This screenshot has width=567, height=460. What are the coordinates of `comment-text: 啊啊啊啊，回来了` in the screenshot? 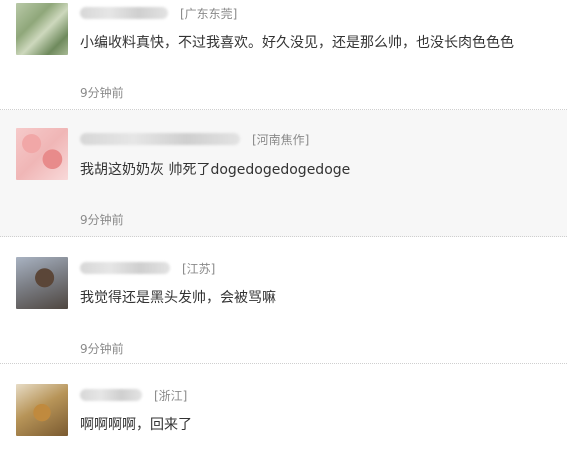 It's located at (136, 425).